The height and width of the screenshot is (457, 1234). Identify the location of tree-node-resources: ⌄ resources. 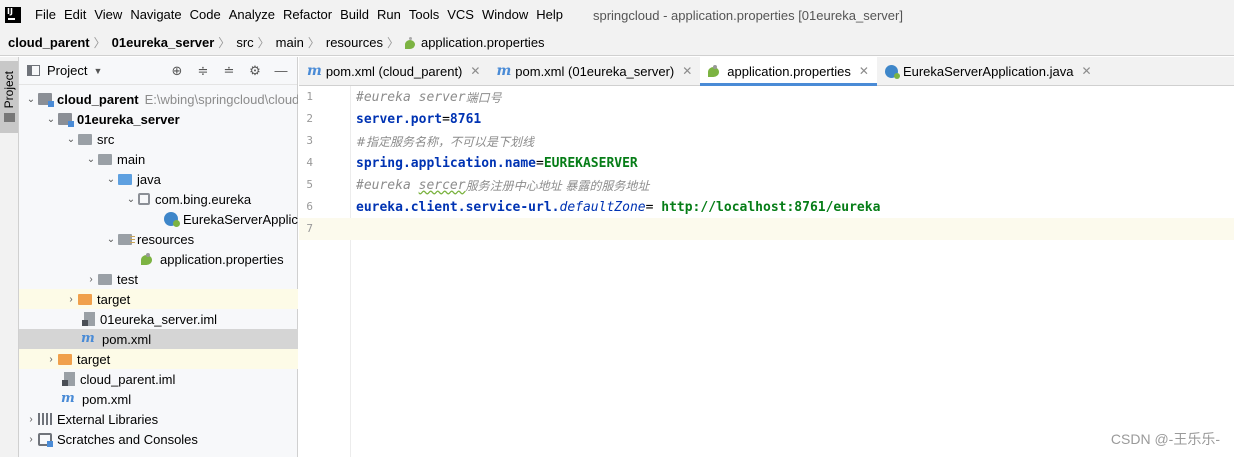
(158, 239).